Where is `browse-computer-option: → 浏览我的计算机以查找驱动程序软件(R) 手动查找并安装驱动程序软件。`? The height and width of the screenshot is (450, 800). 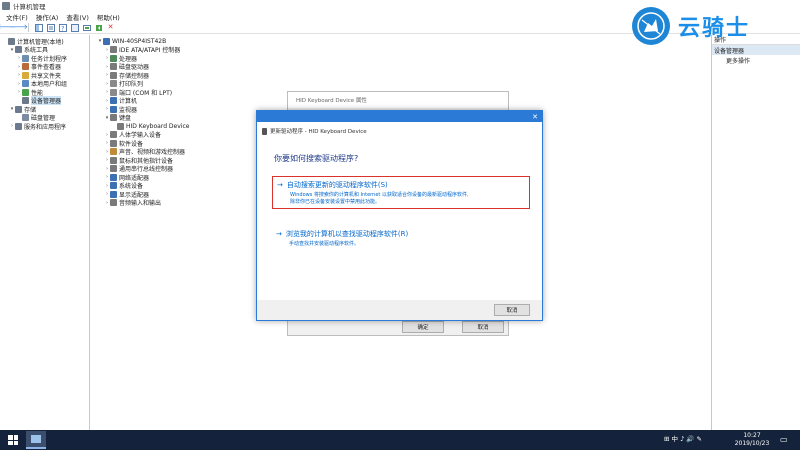 browse-computer-option: → 浏览我的计算机以查找驱动程序软件(R) 手动查找并安装驱动程序软件。 is located at coordinates (401, 237).